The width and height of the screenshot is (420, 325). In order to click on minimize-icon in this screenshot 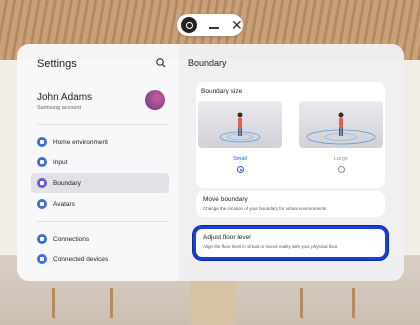, I will do `click(214, 28)`.